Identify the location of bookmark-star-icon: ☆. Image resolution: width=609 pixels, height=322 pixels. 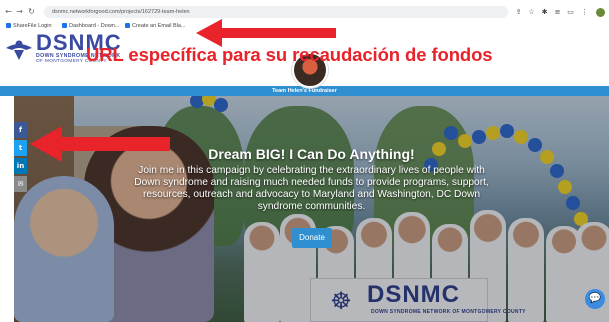
(531, 12).